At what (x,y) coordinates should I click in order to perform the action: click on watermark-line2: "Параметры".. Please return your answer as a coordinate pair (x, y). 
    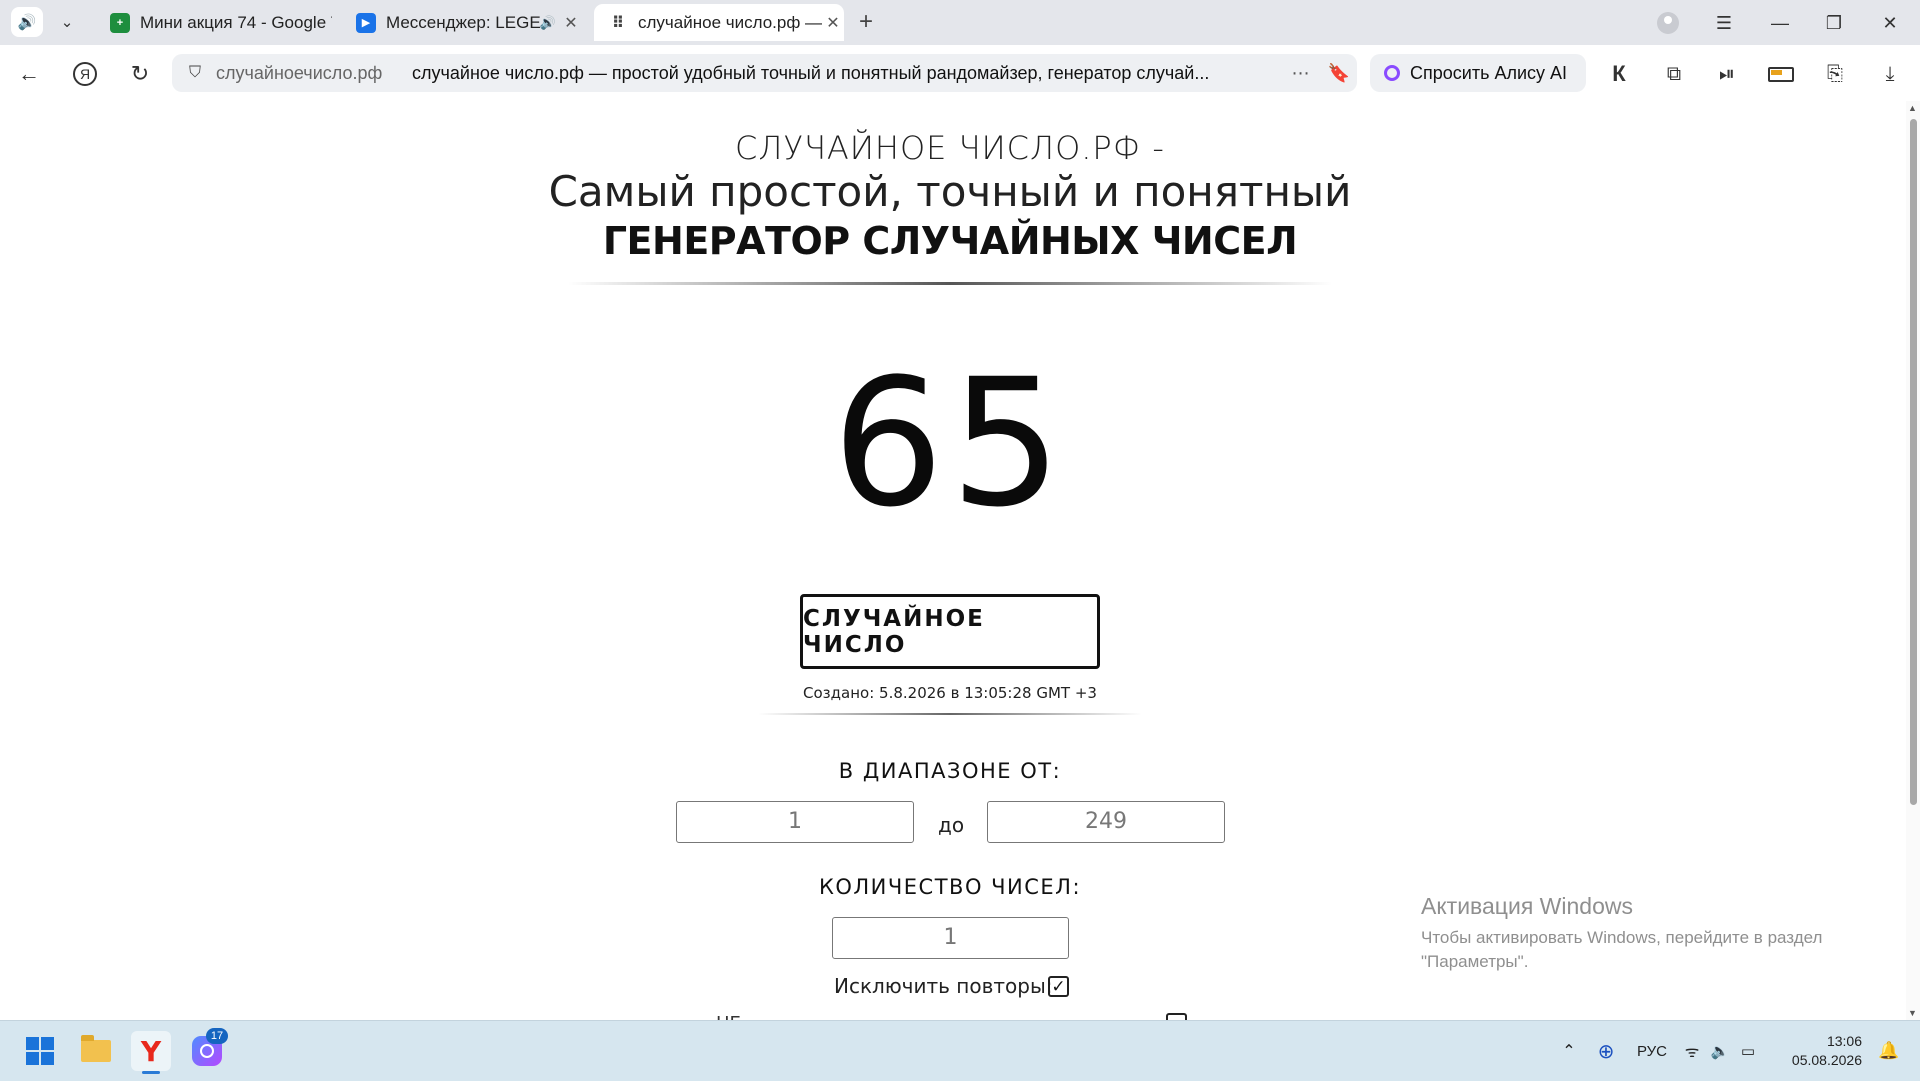
    Looking at the image, I should click on (1475, 961).